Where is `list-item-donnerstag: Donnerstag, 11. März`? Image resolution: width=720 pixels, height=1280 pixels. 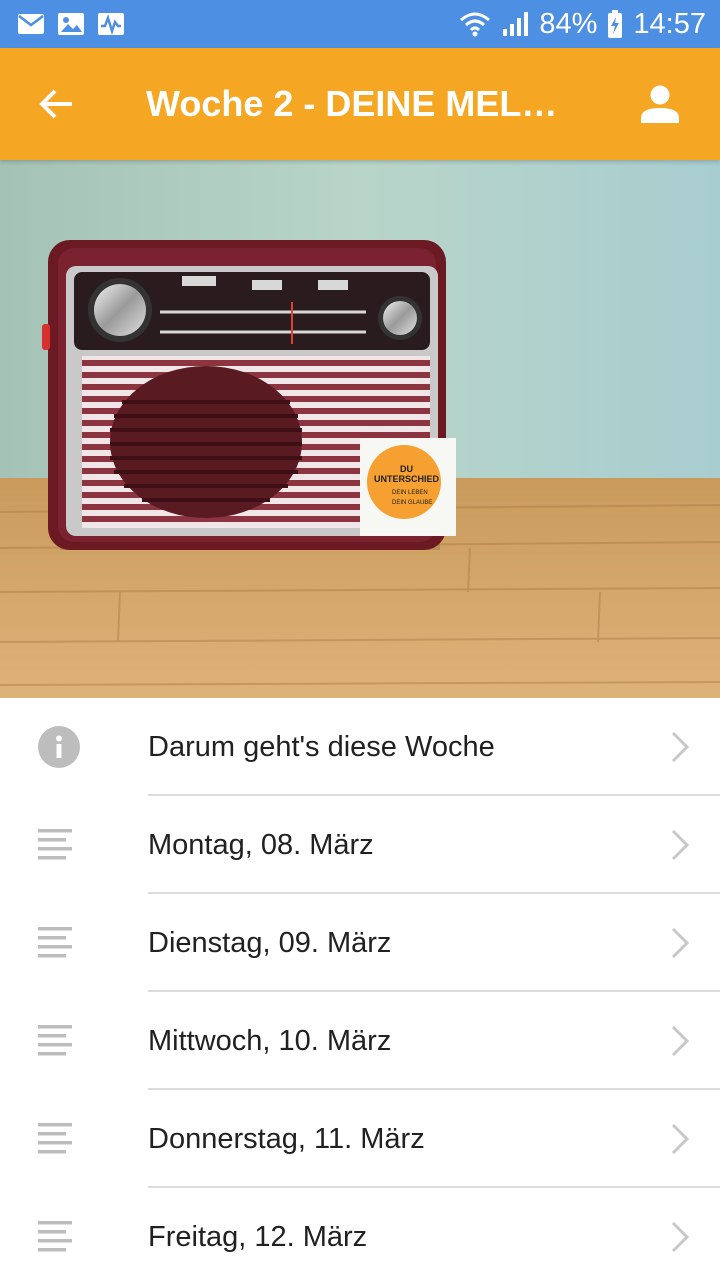 list-item-donnerstag: Donnerstag, 11. März is located at coordinates (360, 1139).